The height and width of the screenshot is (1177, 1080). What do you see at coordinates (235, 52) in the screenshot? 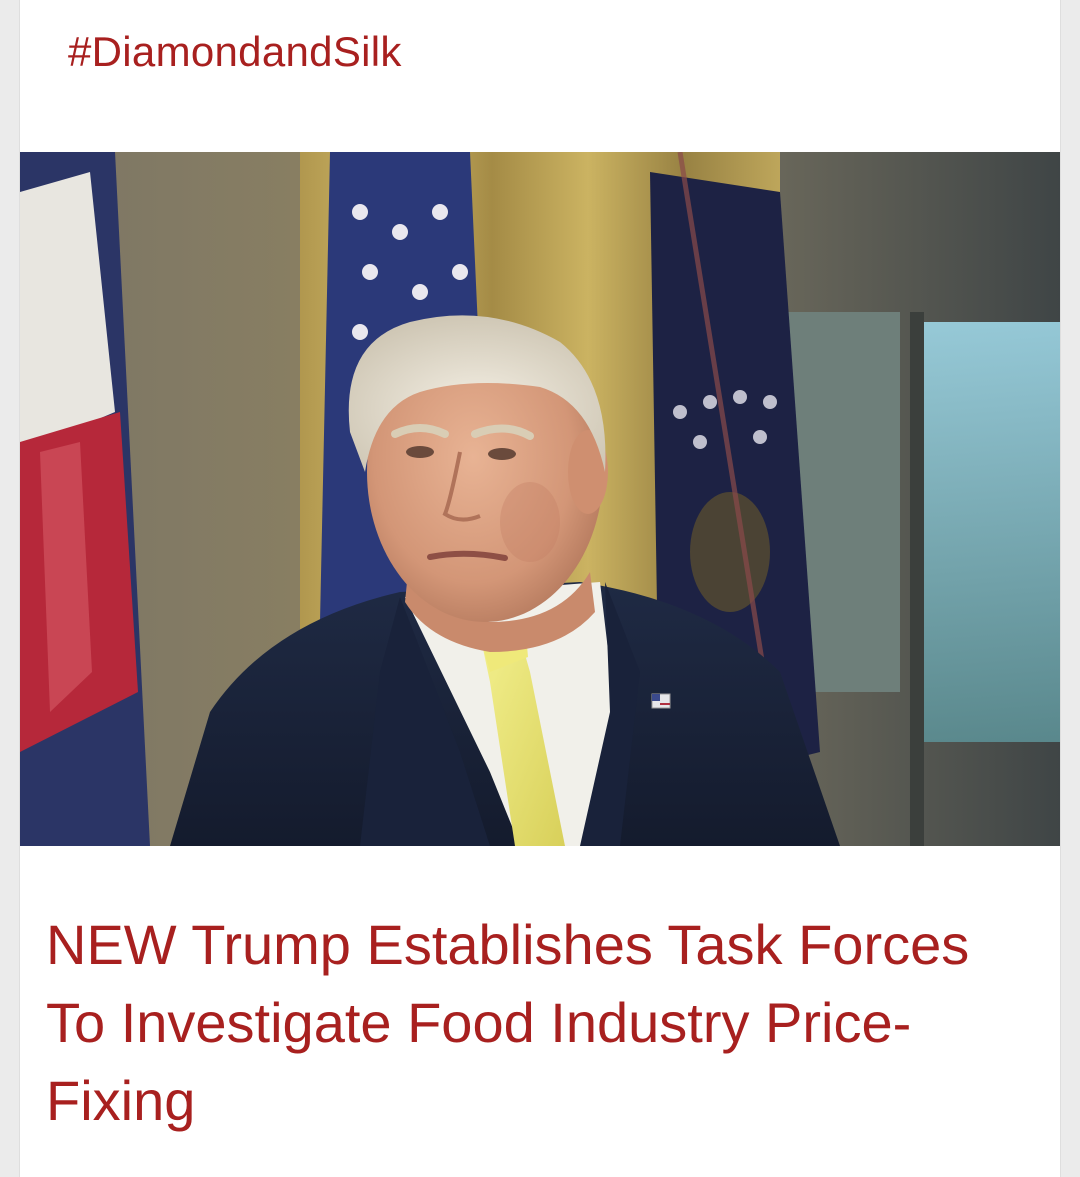
I see `hashtag-link: #DiamondandSilk` at bounding box center [235, 52].